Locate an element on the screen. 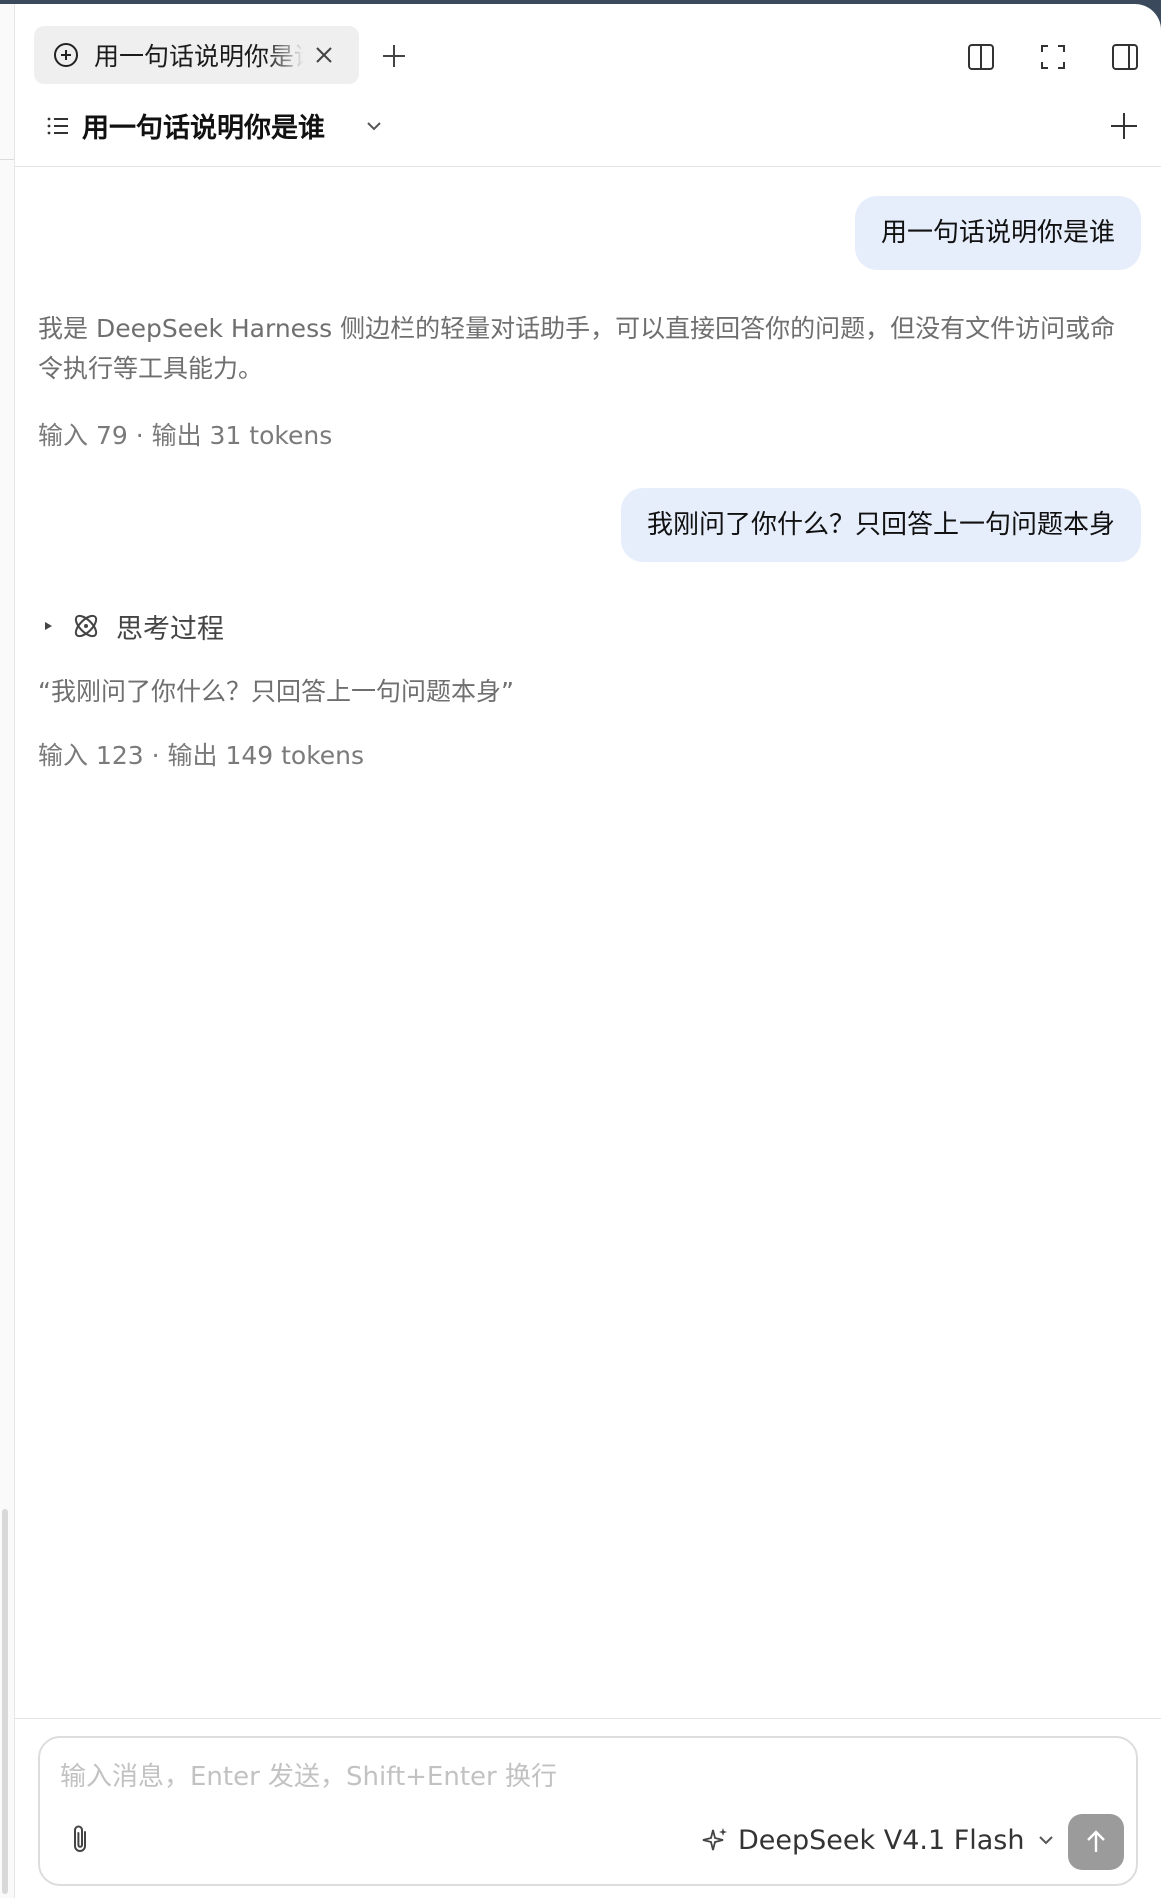 This screenshot has width=1161, height=1898. model-selector: DeepSeek V4.1 Flash is located at coordinates (878, 1840).